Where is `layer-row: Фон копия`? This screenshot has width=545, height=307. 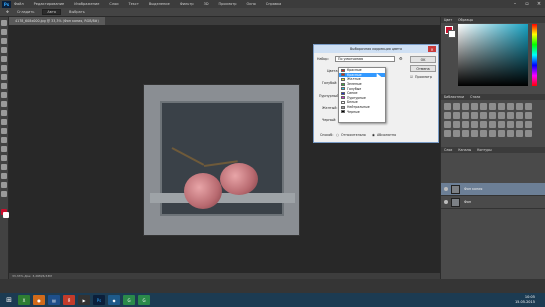 layer-row: Фон копия is located at coordinates (493, 189).